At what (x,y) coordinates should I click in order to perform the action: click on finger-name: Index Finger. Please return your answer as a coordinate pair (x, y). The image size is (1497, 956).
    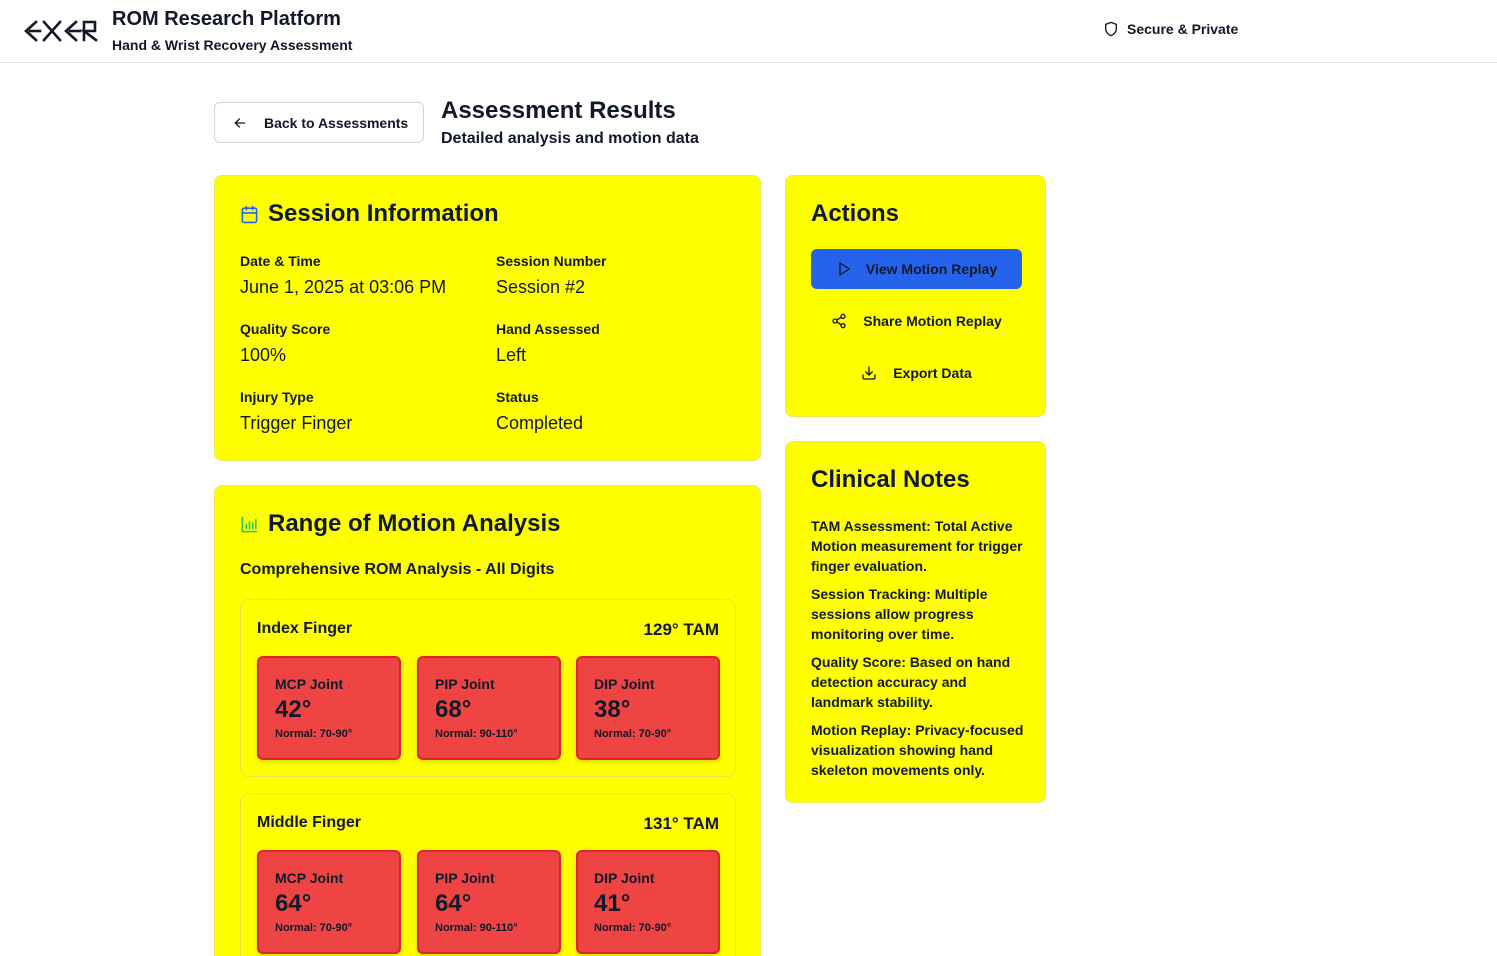
    Looking at the image, I should click on (305, 628).